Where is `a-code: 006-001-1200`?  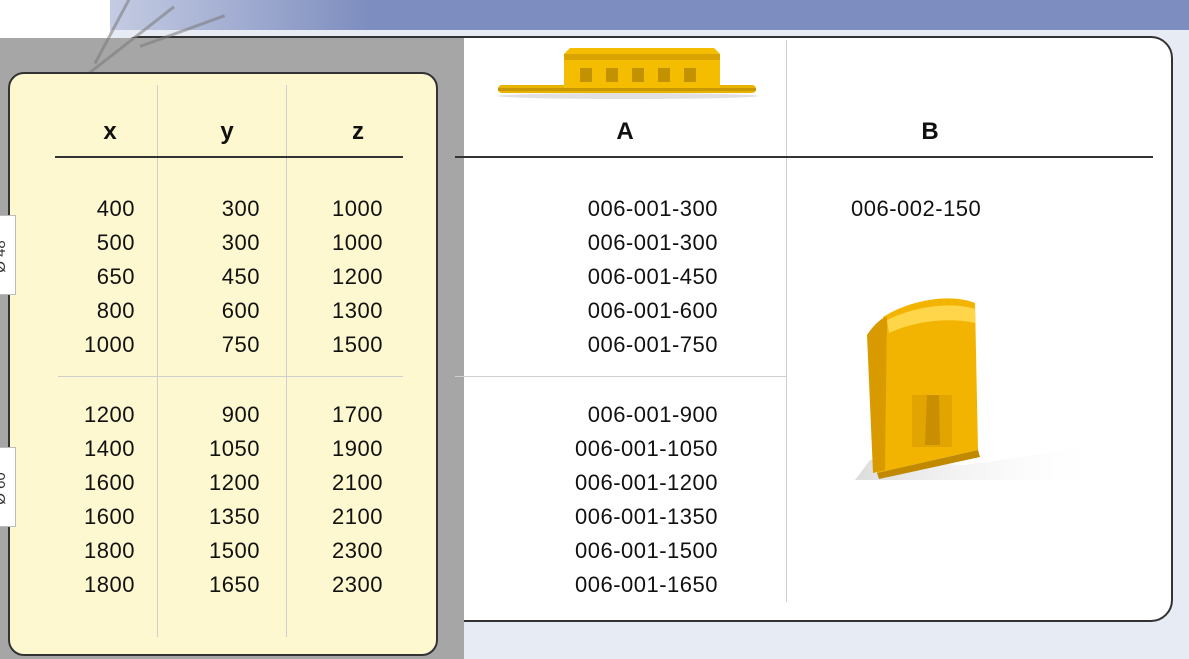
a-code: 006-001-1200 is located at coordinates (646, 482).